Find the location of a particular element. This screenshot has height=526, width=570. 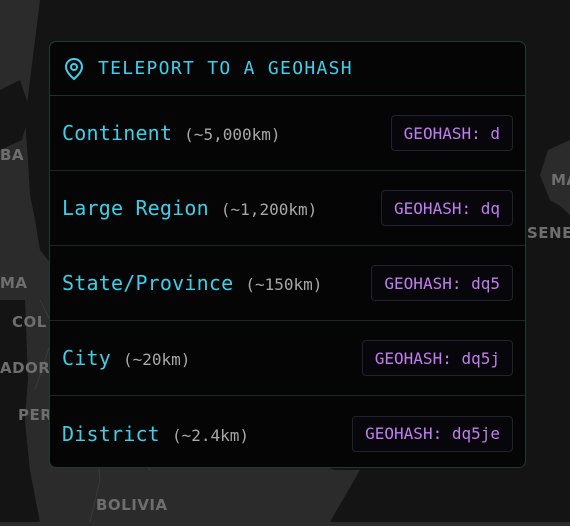

geohash-button: GEOHASH: d is located at coordinates (451, 133).